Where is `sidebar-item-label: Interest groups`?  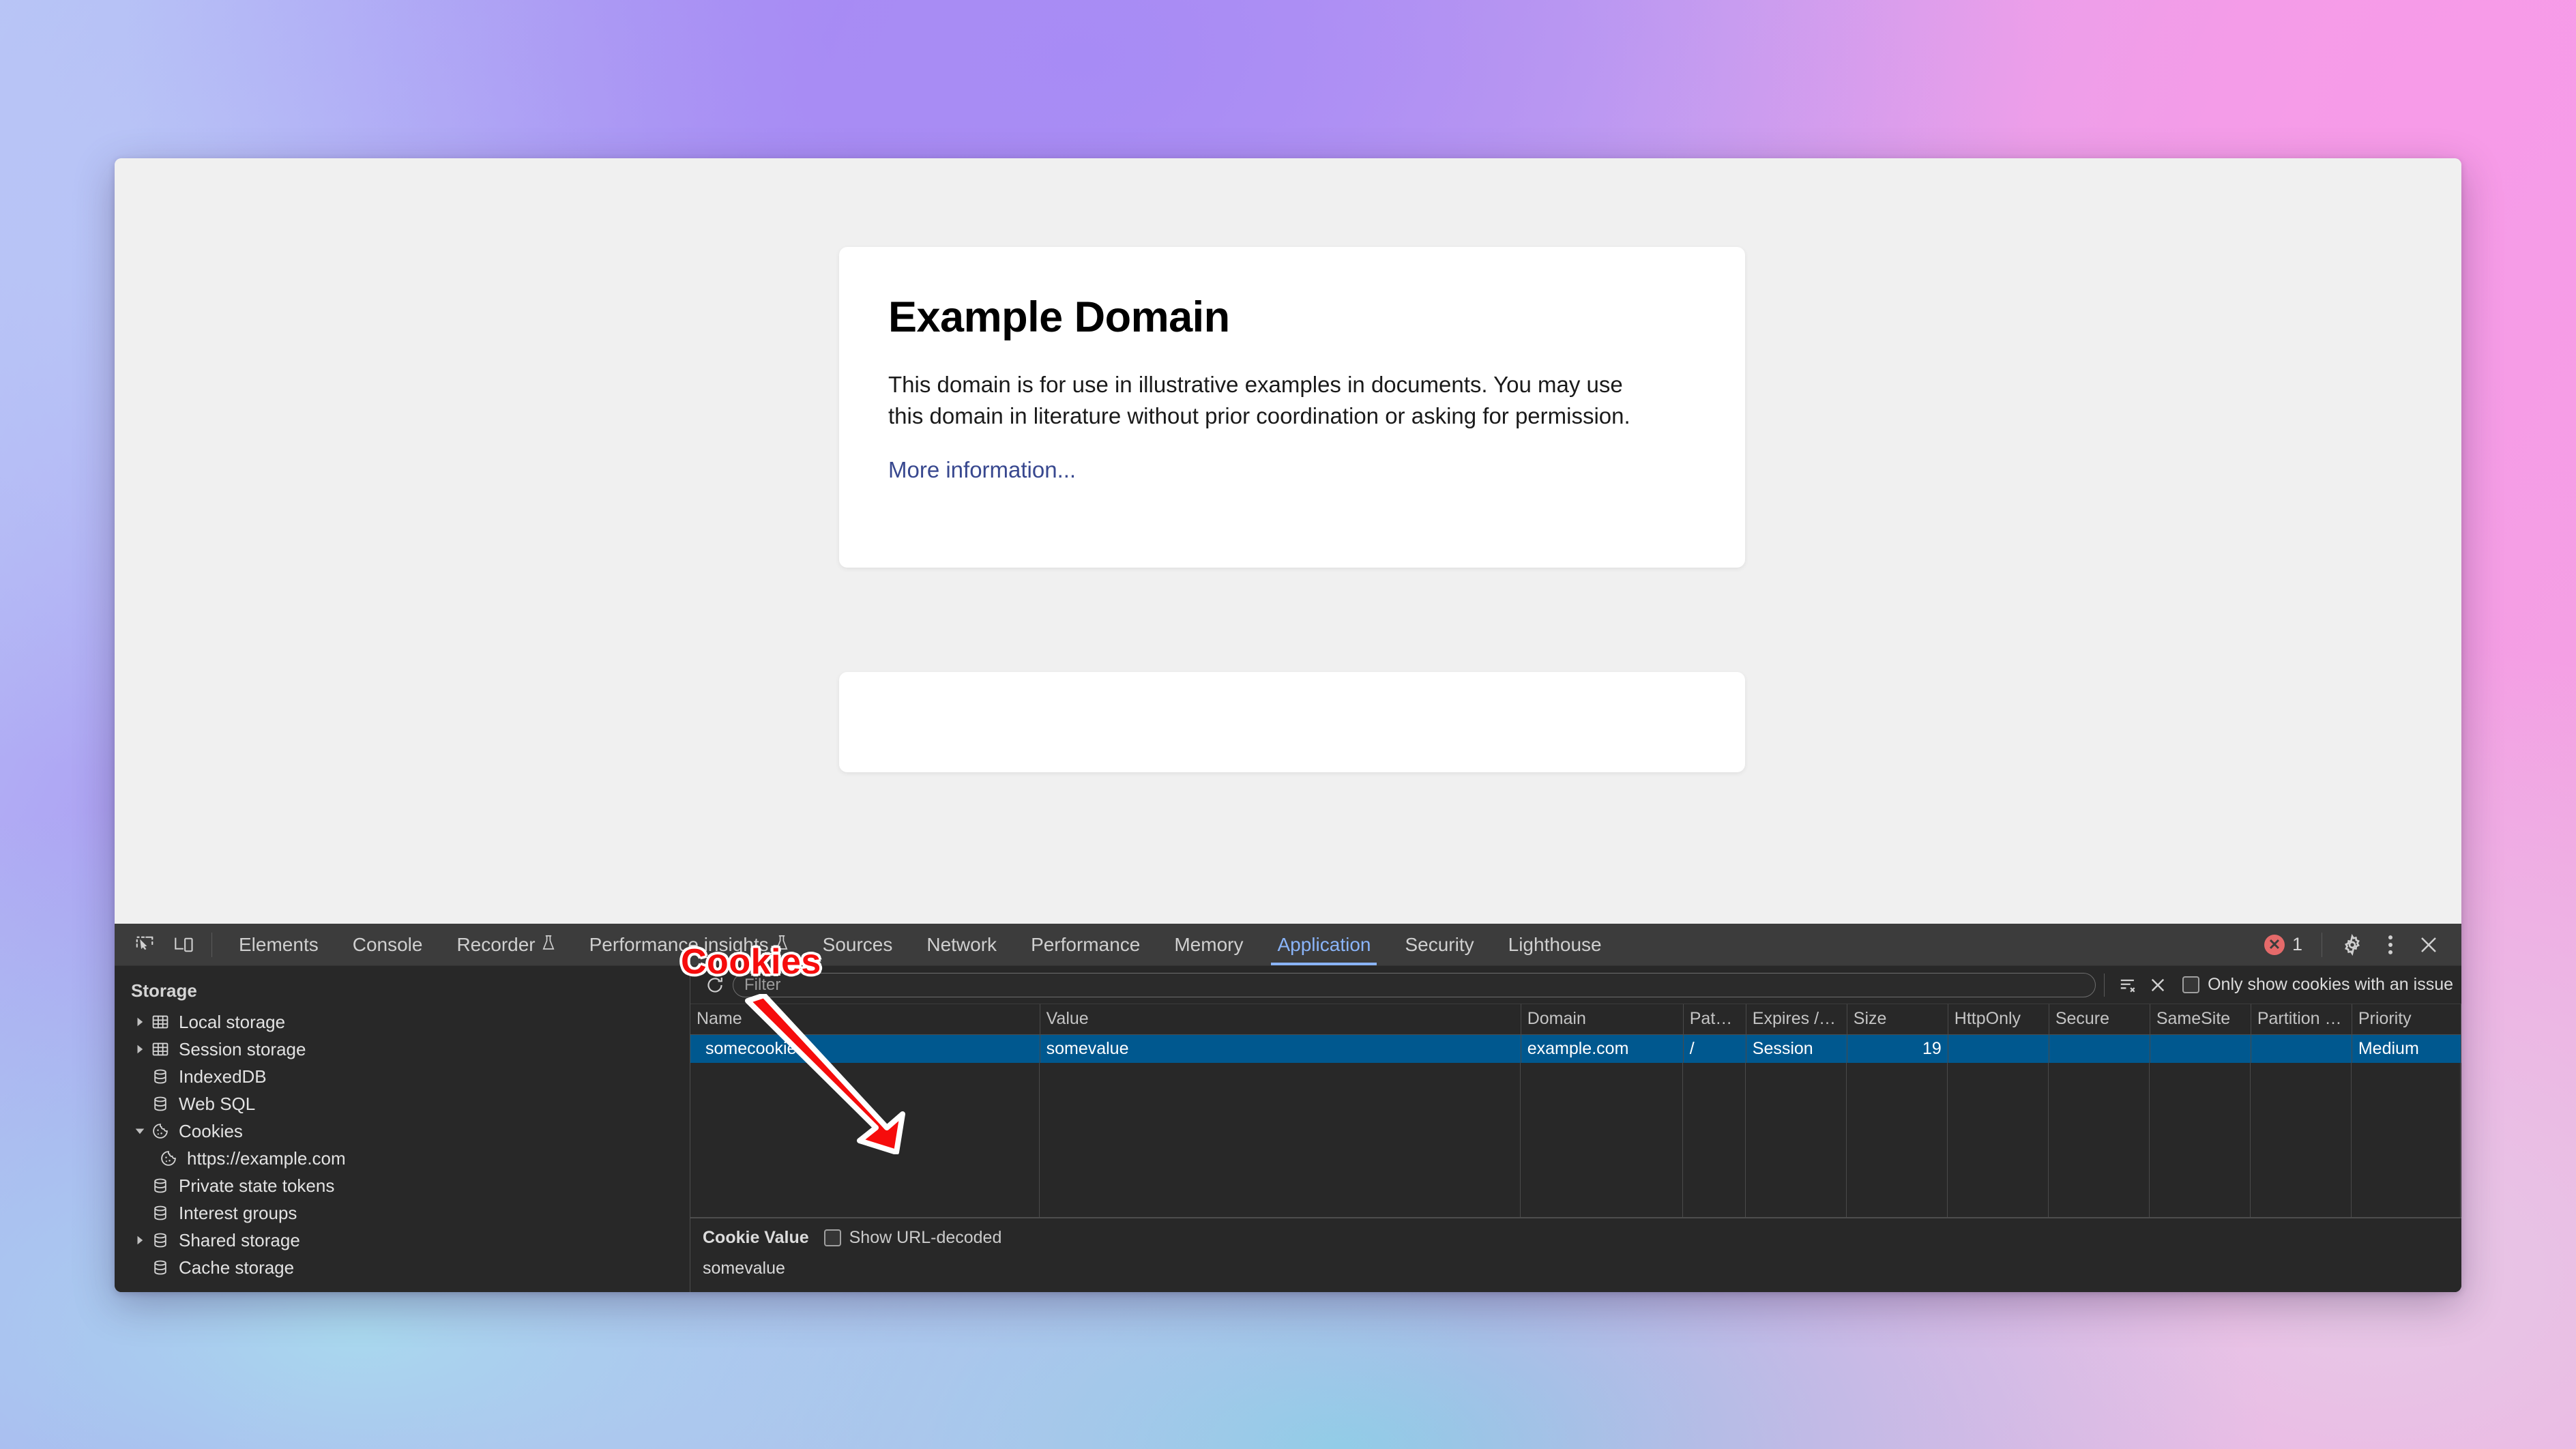
sidebar-item-label: Interest groups is located at coordinates (238, 1213).